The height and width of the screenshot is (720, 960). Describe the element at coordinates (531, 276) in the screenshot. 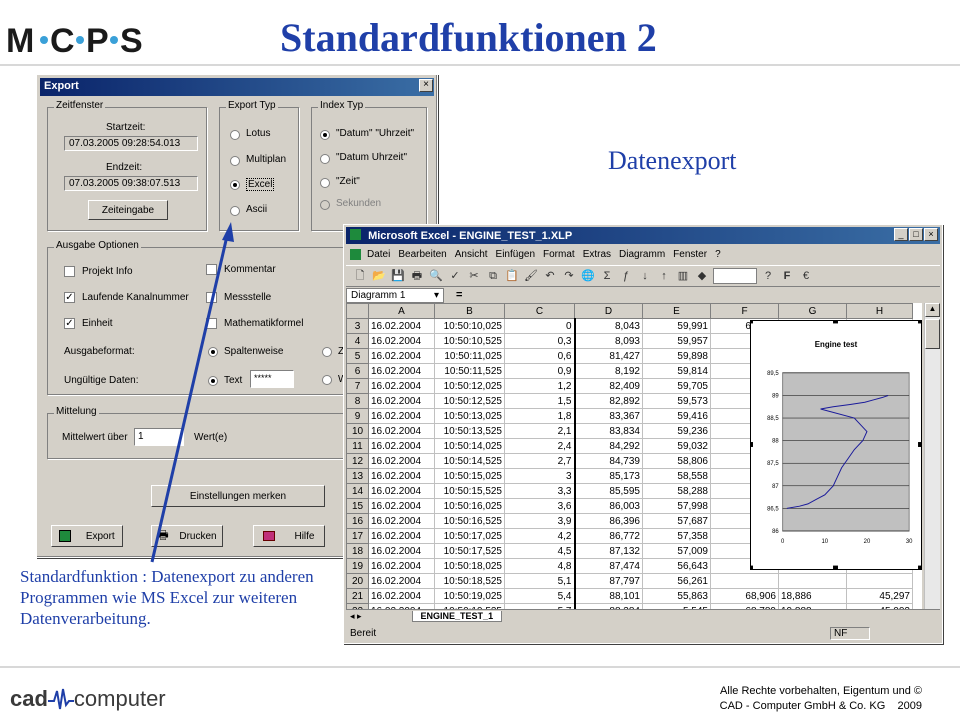

I see `format-painter-icon: 🖌` at that location.